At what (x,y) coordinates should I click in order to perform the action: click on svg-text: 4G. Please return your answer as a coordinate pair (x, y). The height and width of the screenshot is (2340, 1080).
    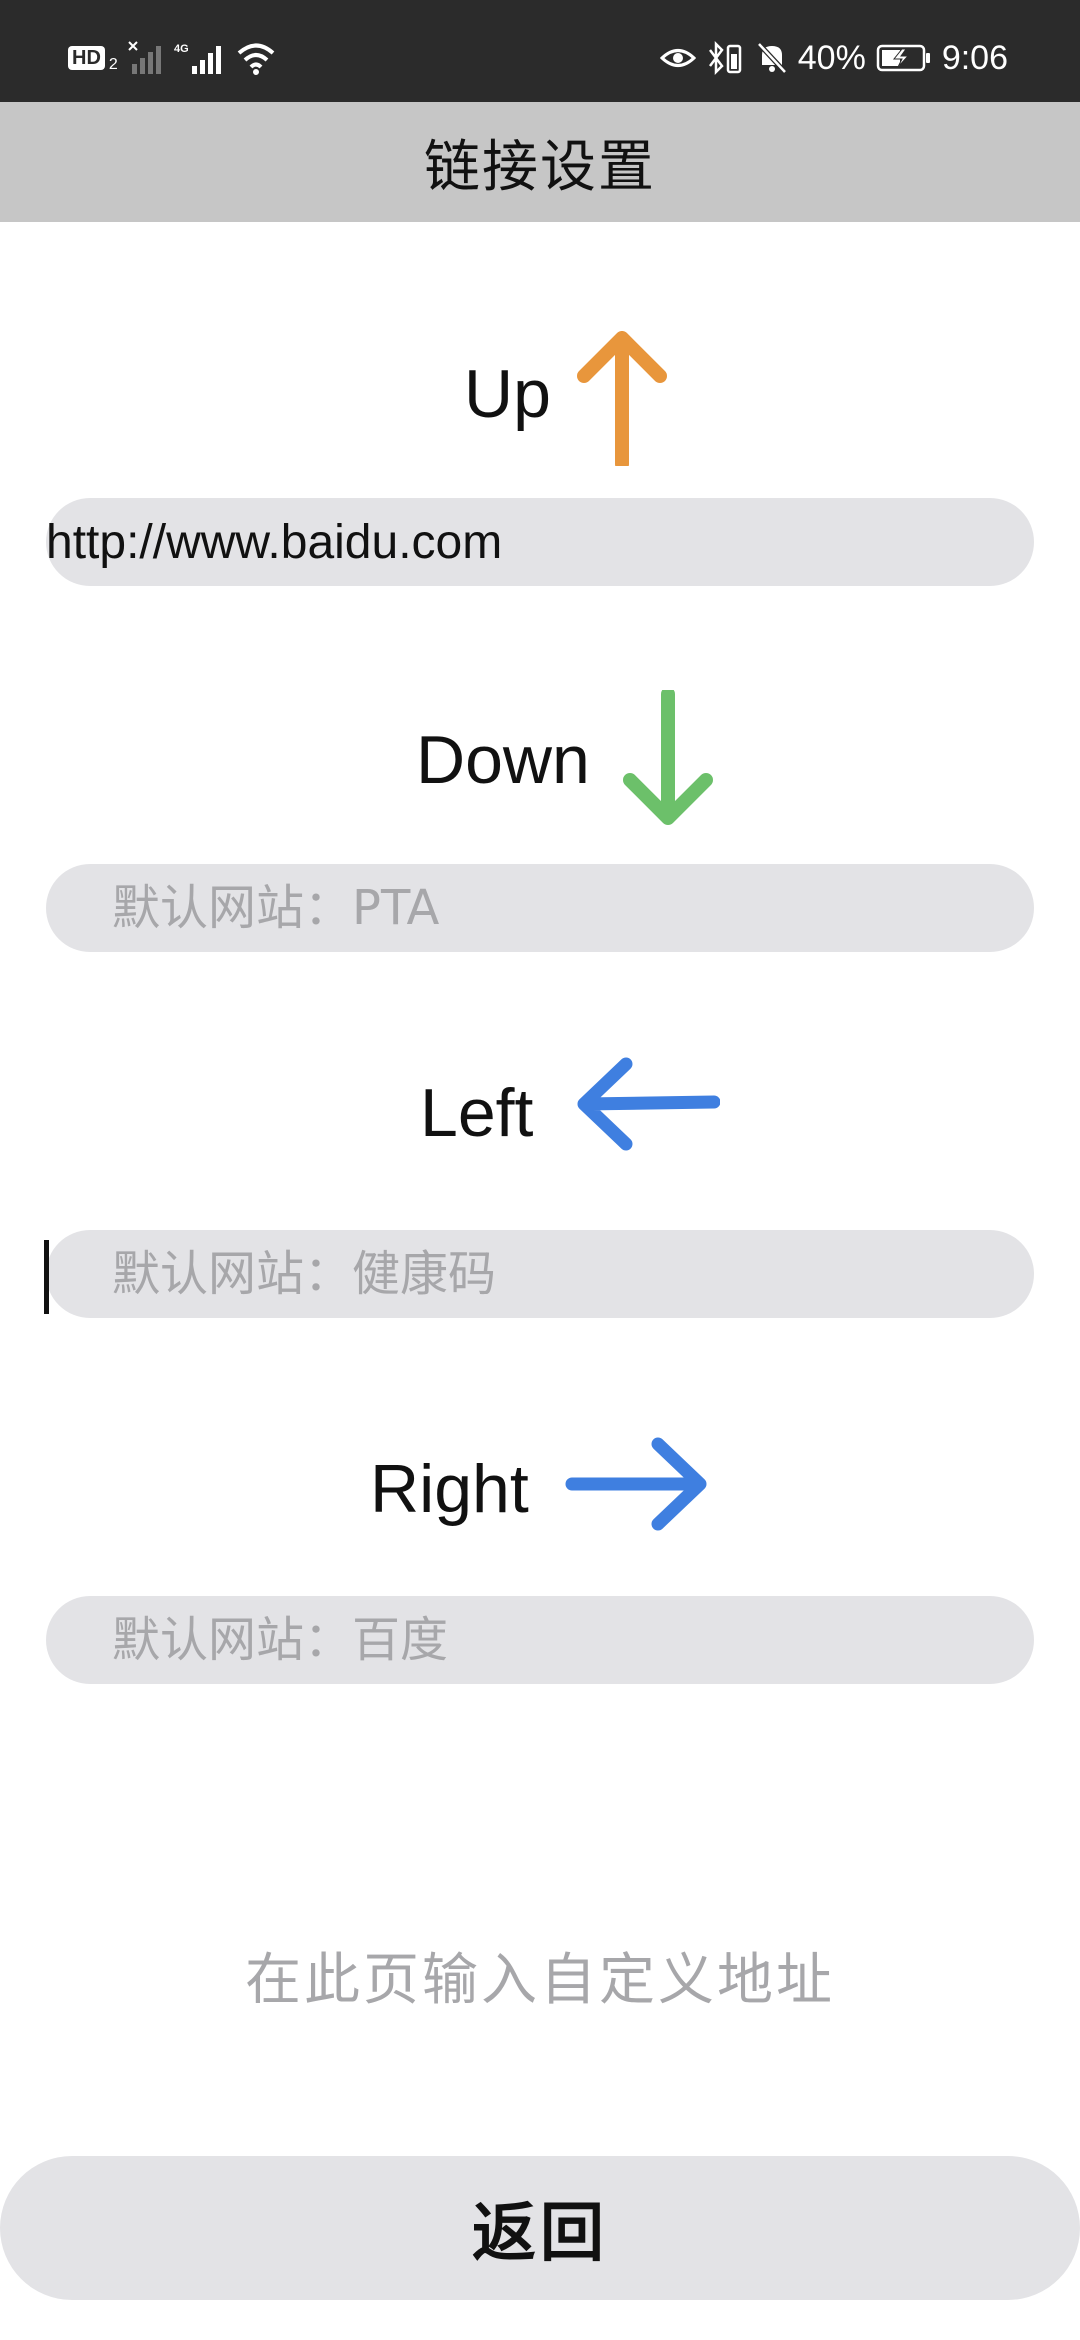
    Looking at the image, I should click on (181, 49).